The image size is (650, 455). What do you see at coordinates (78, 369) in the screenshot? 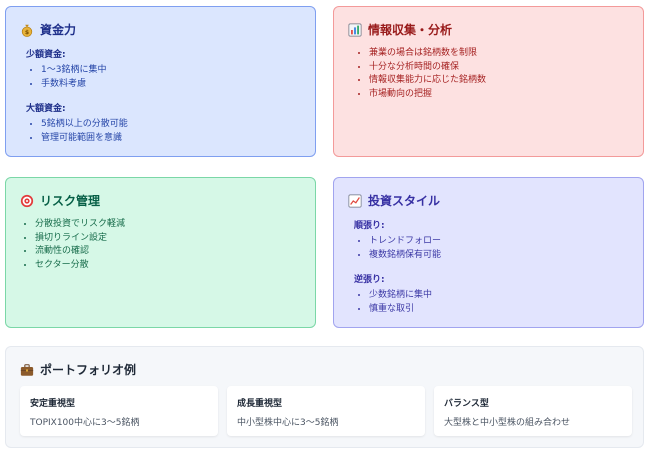
I see `portfolio-title: ポートフォリオ例` at bounding box center [78, 369].